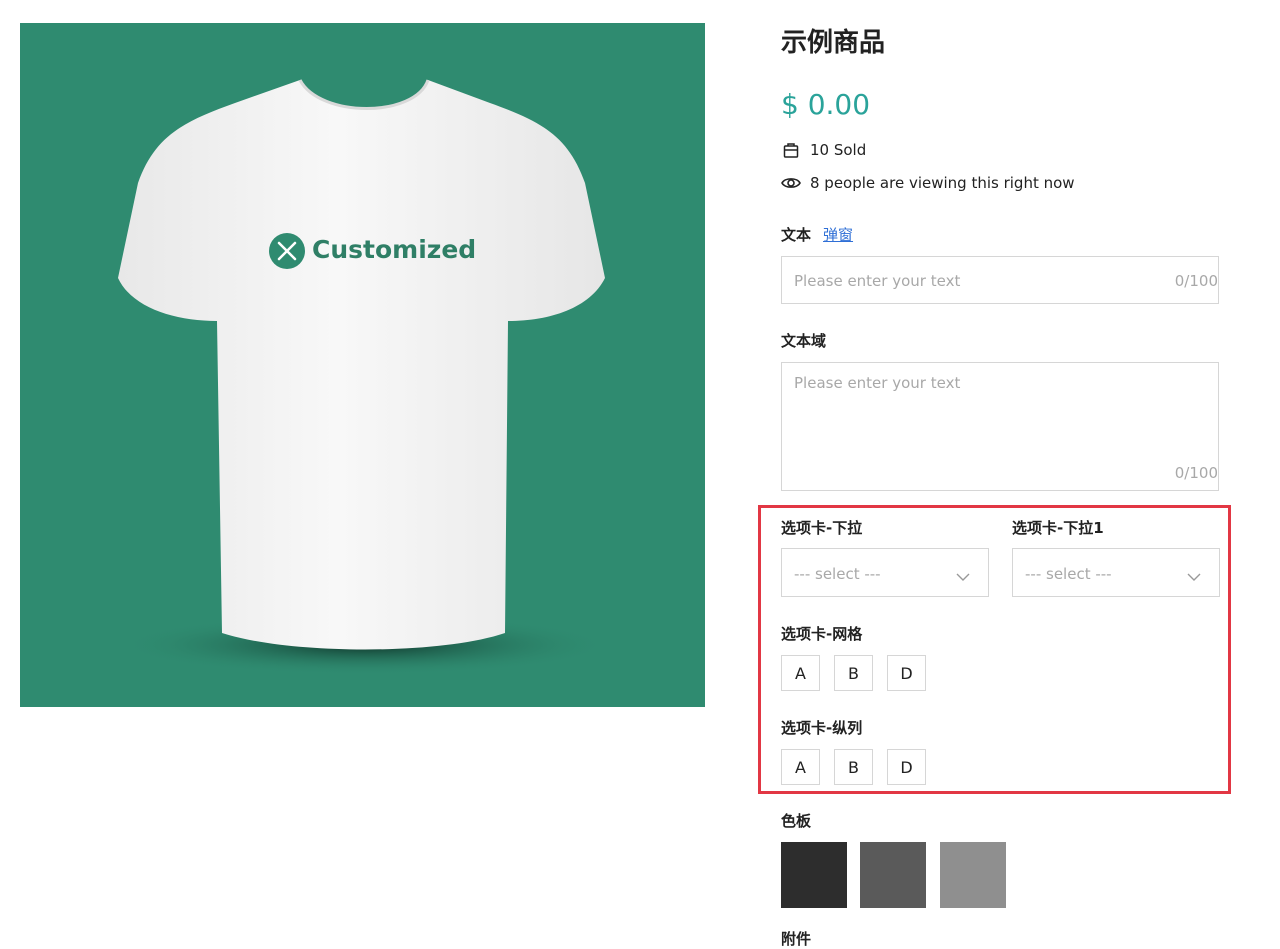 The image size is (1280, 949). Describe the element at coordinates (796, 821) in the screenshot. I see `palette-label: 色板` at that location.